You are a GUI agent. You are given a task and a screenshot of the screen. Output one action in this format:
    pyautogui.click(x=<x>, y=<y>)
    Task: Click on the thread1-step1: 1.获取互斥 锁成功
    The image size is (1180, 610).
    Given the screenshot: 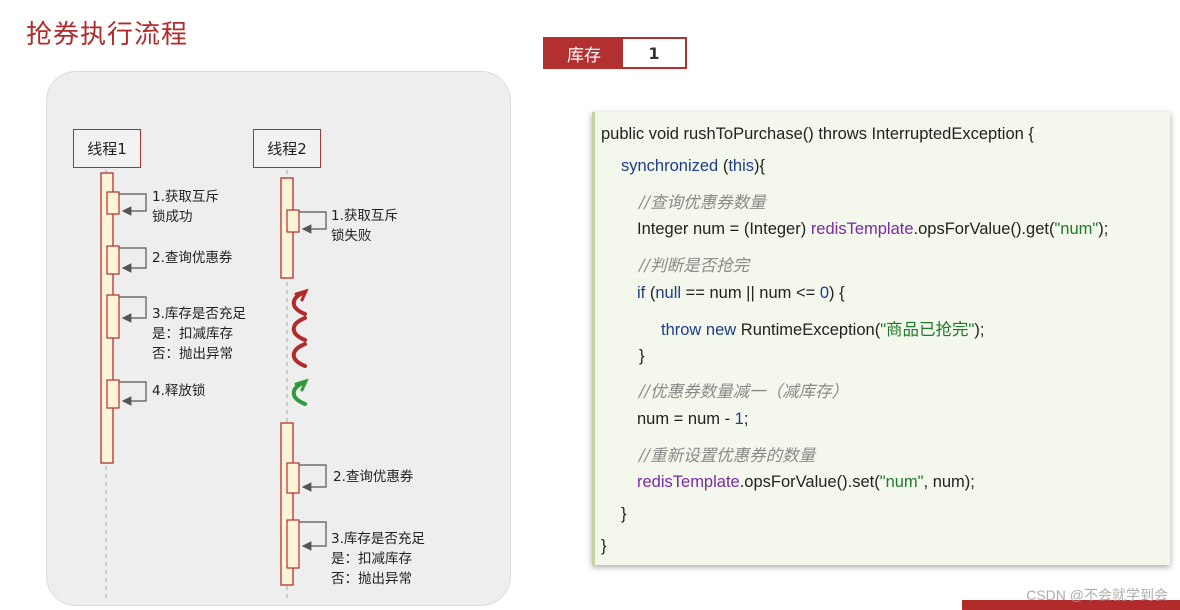 What is the action you would take?
    pyautogui.click(x=185, y=207)
    